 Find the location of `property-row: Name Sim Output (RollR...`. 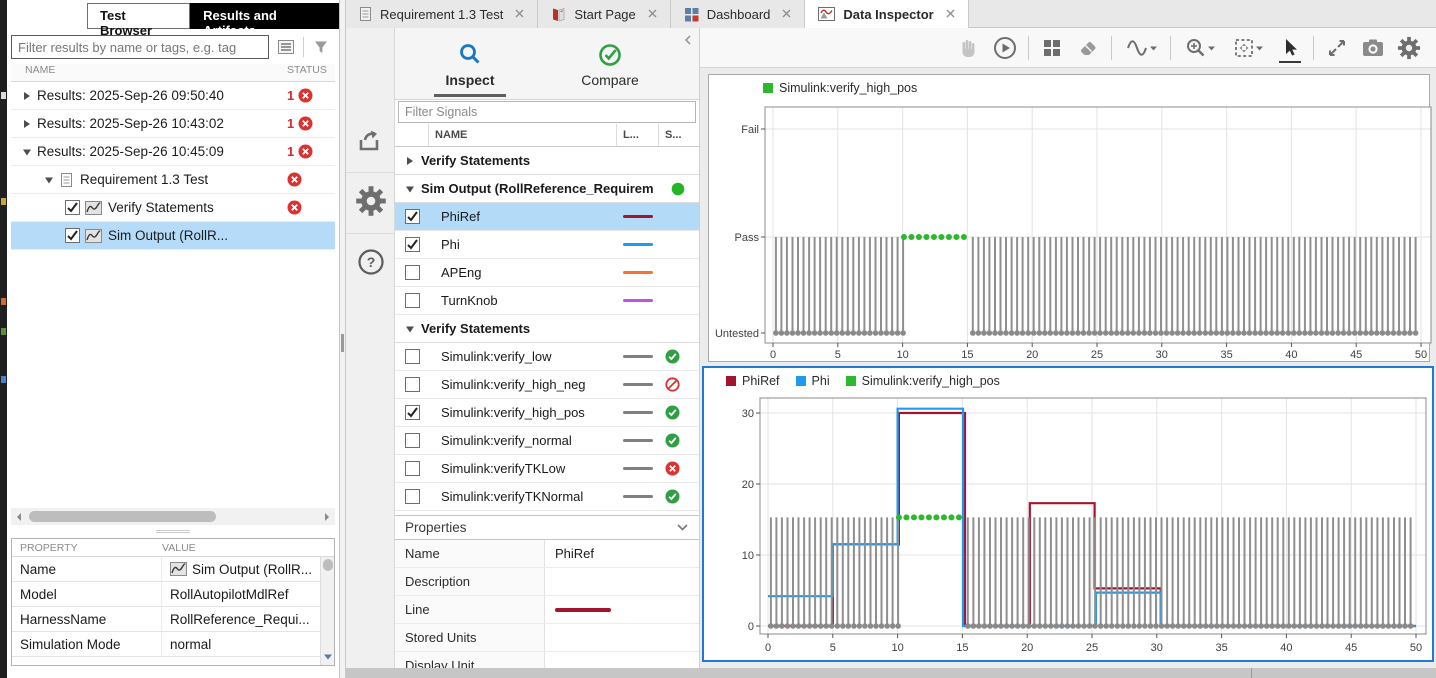

property-row: Name Sim Output (RollR... is located at coordinates (173, 569).